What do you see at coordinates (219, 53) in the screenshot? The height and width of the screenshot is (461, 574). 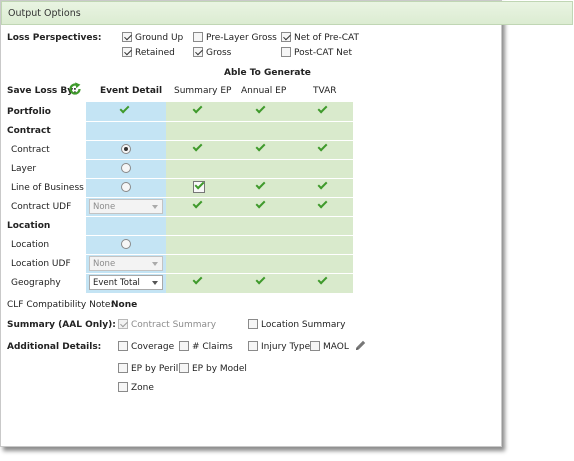 I see `gross-label: Gross` at bounding box center [219, 53].